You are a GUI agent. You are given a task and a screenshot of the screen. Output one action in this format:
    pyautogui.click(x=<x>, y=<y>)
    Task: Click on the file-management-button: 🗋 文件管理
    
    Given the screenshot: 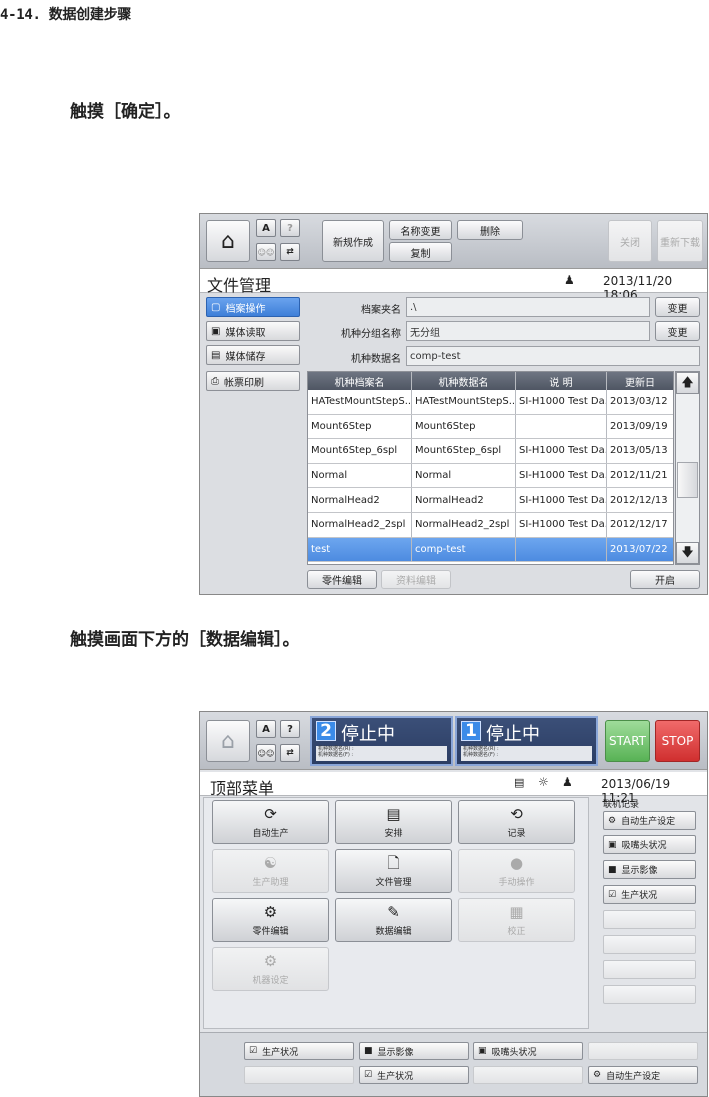 What is the action you would take?
    pyautogui.click(x=393, y=871)
    